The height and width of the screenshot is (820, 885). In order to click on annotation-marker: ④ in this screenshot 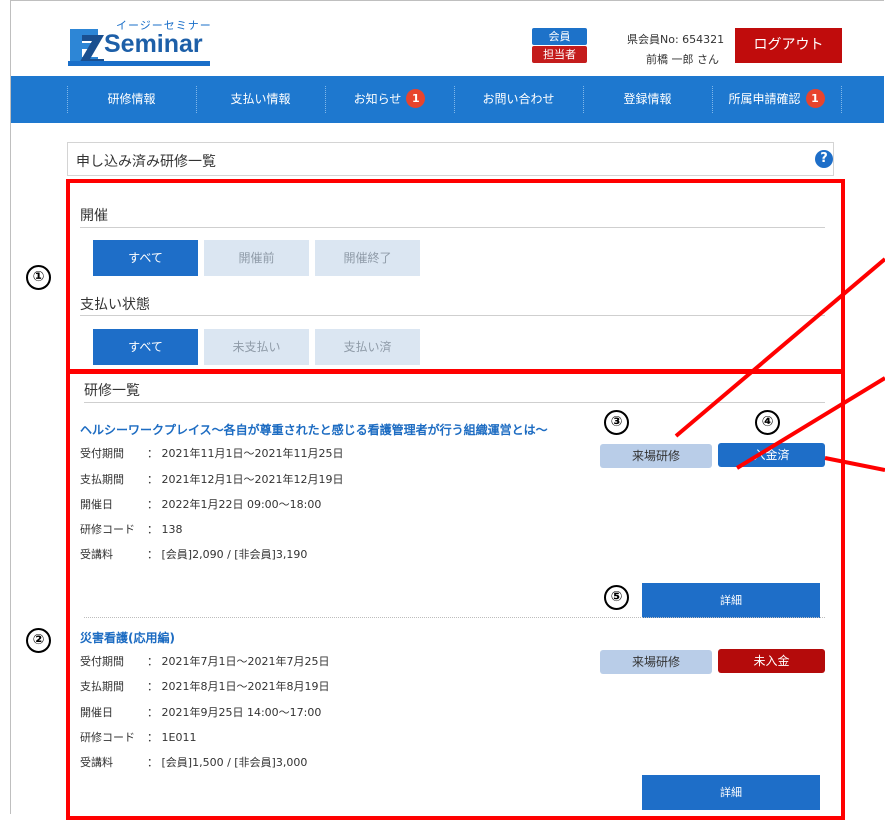, I will do `click(767, 422)`.